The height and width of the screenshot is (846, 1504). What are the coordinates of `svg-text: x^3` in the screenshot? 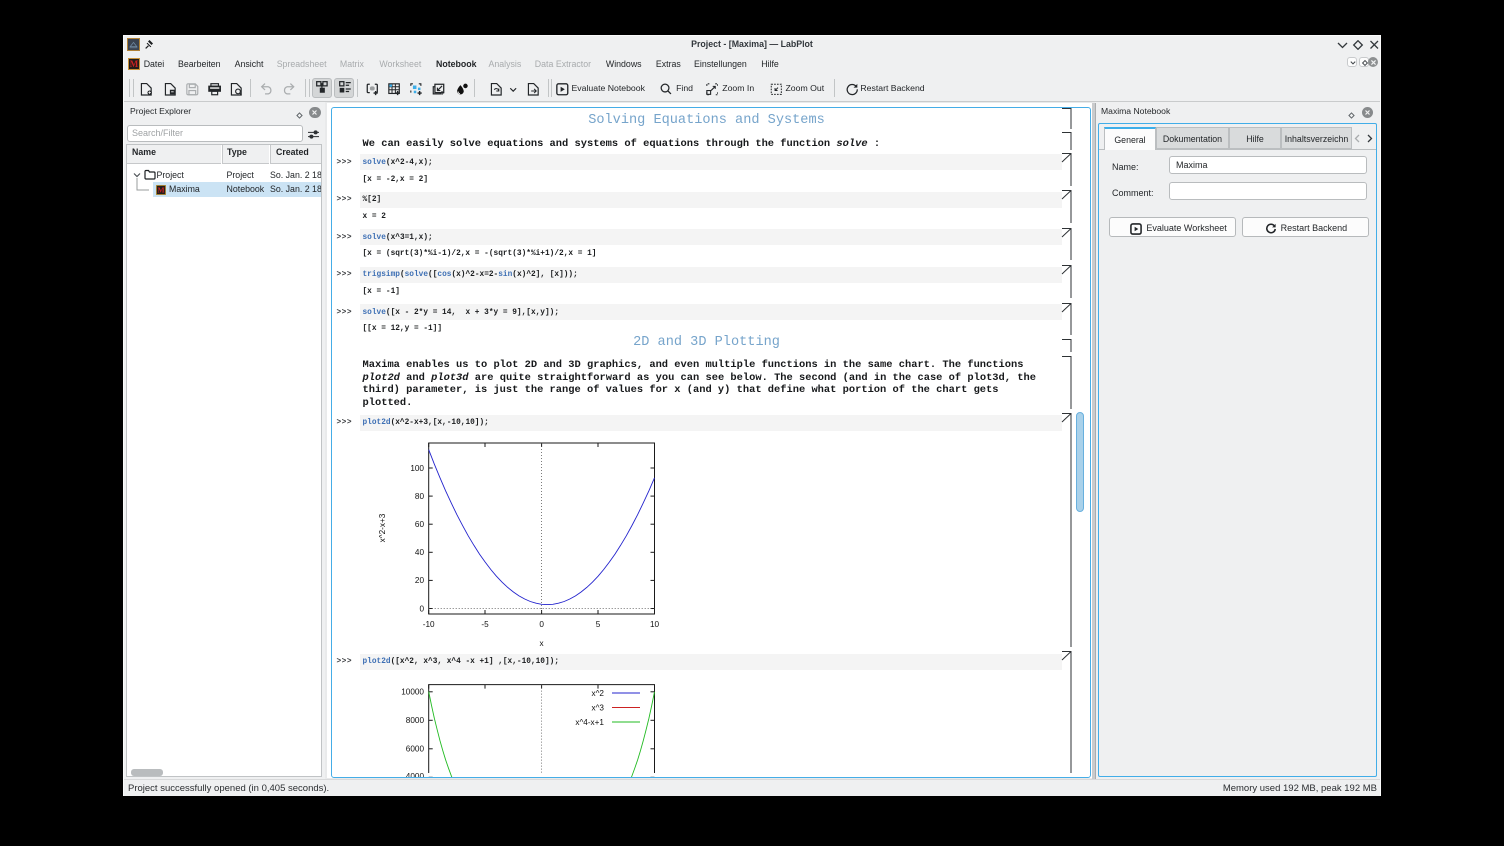 It's located at (597, 708).